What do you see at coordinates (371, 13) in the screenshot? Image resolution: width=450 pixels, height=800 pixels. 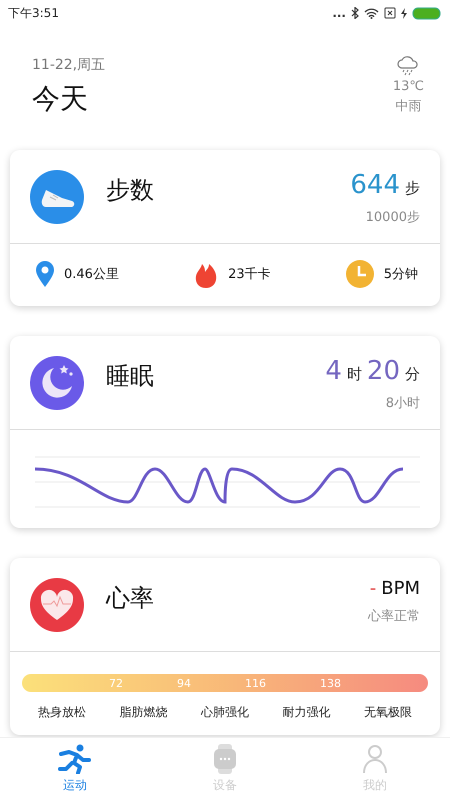 I see `wifi-icon` at bounding box center [371, 13].